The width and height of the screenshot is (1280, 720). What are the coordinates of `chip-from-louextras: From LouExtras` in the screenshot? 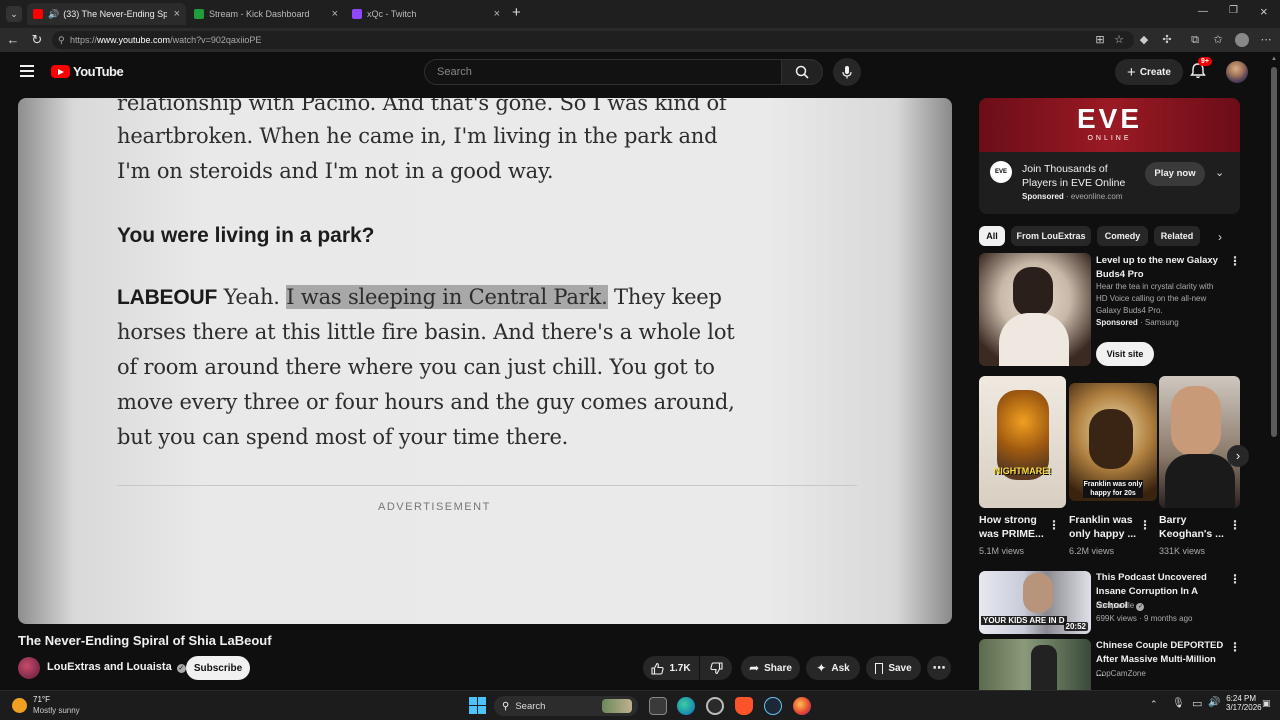 It's located at (1051, 236).